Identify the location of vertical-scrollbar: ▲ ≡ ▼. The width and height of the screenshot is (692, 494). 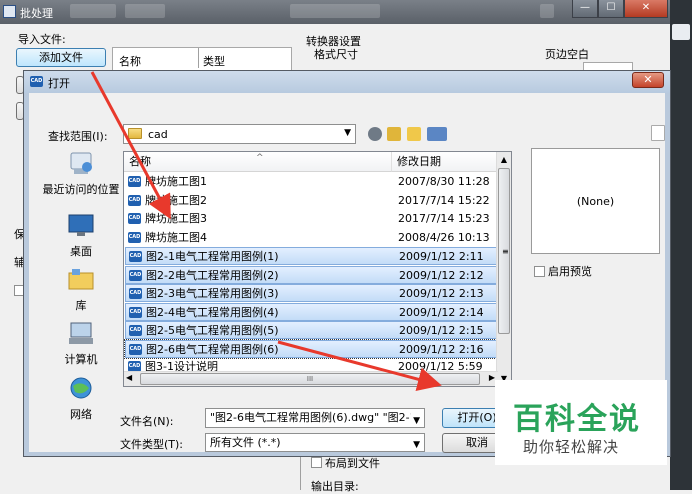
(503, 269).